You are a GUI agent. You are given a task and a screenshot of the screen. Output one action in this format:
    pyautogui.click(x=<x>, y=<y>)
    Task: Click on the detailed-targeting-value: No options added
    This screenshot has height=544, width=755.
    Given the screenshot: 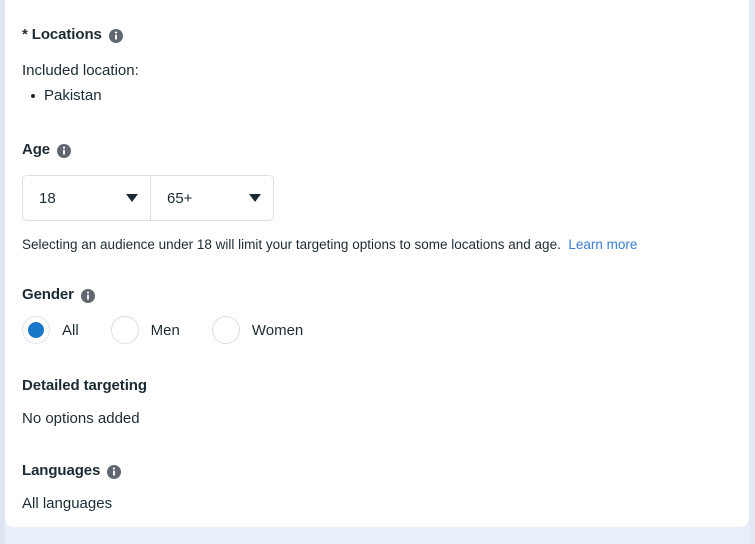 What is the action you would take?
    pyautogui.click(x=81, y=418)
    